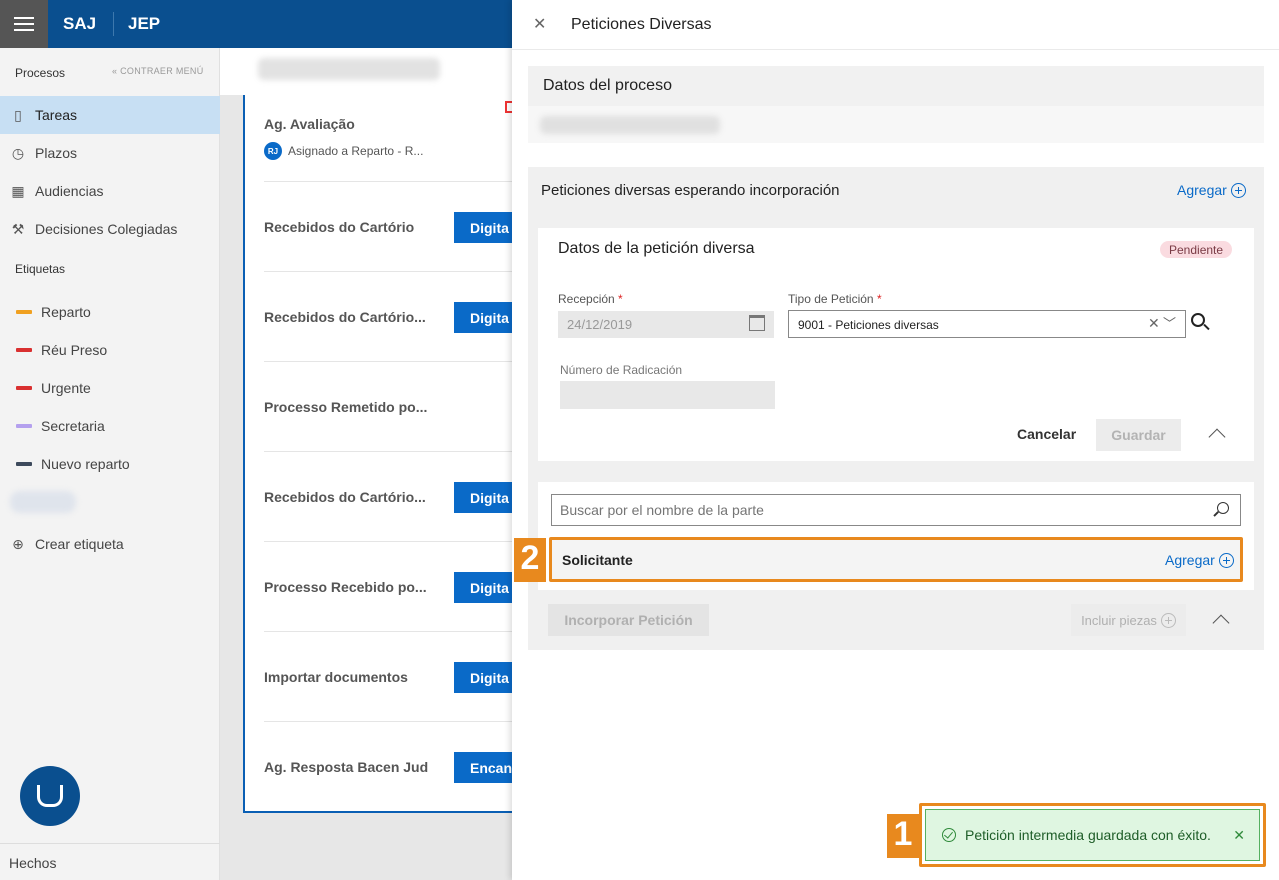 The image size is (1279, 880). Describe the element at coordinates (24, 24) in the screenshot. I see `hamburger-menu-icon` at that location.